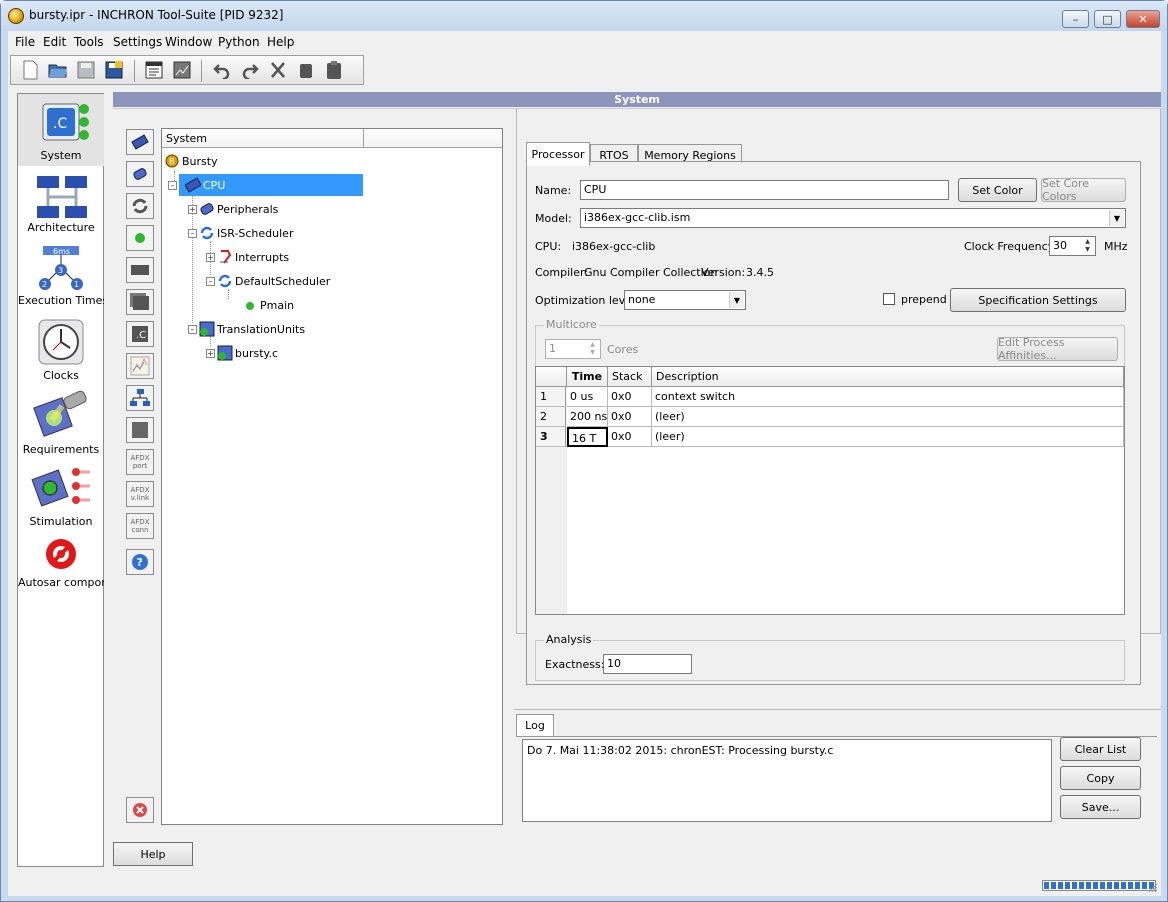  I want to click on nav-requirements-label: Requirements, so click(61, 449).